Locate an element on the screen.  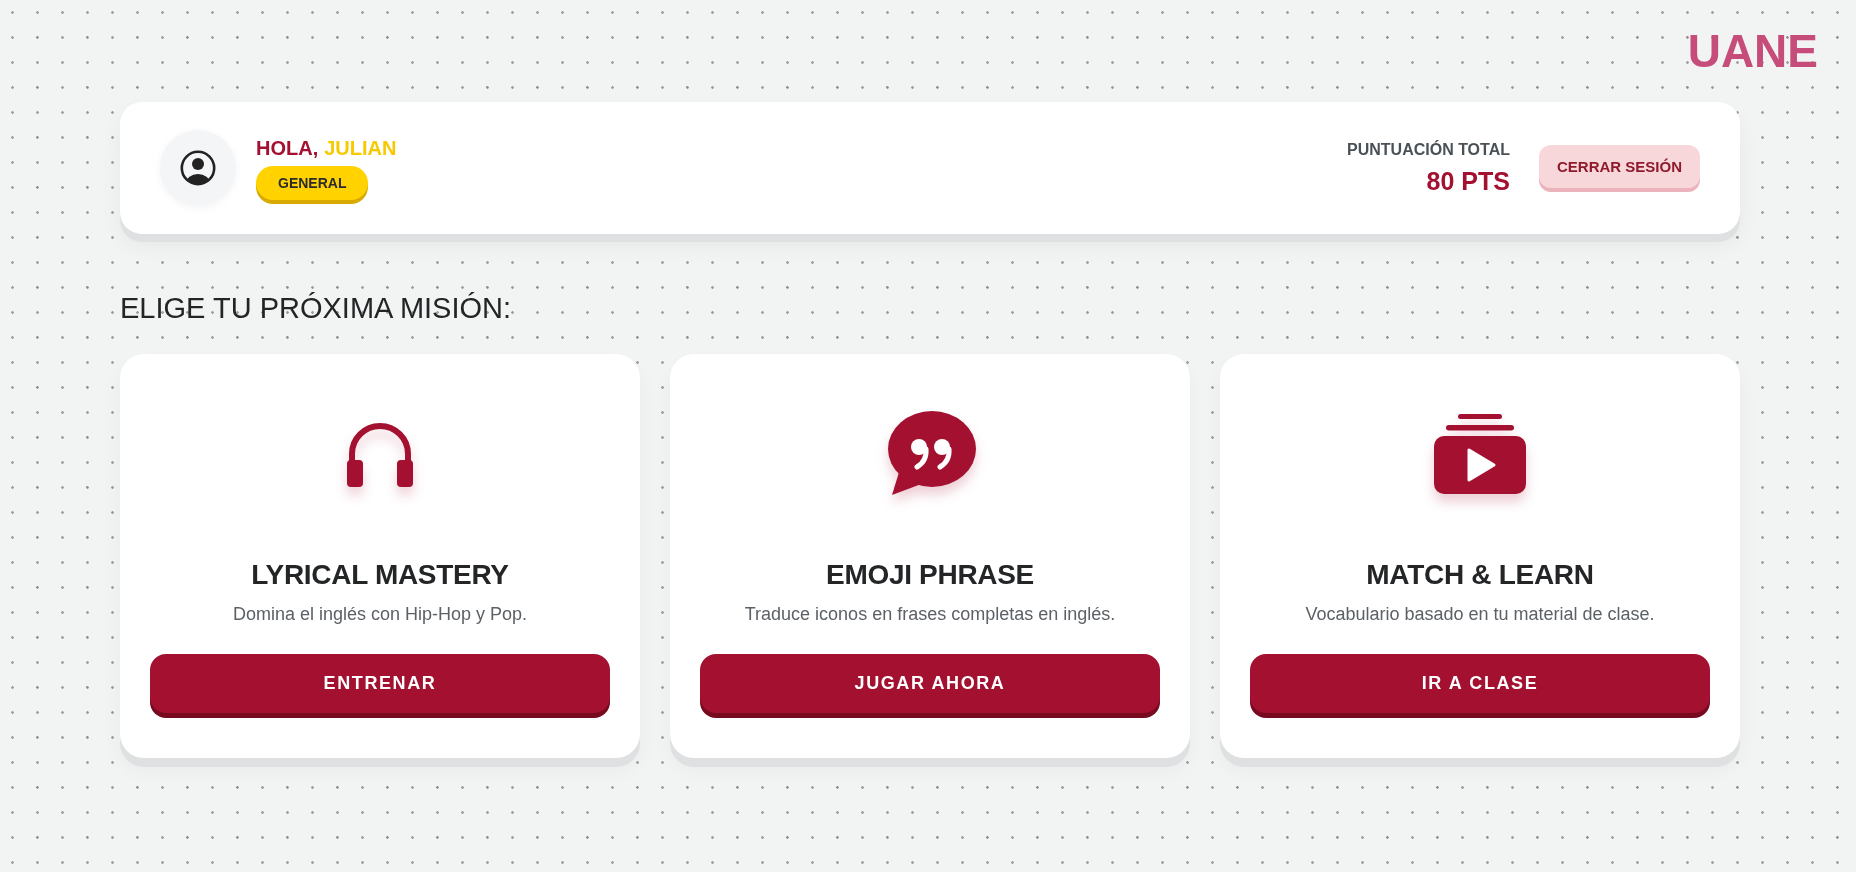
mission-description: Vocabulario basado en tu material de clase. is located at coordinates (1480, 614).